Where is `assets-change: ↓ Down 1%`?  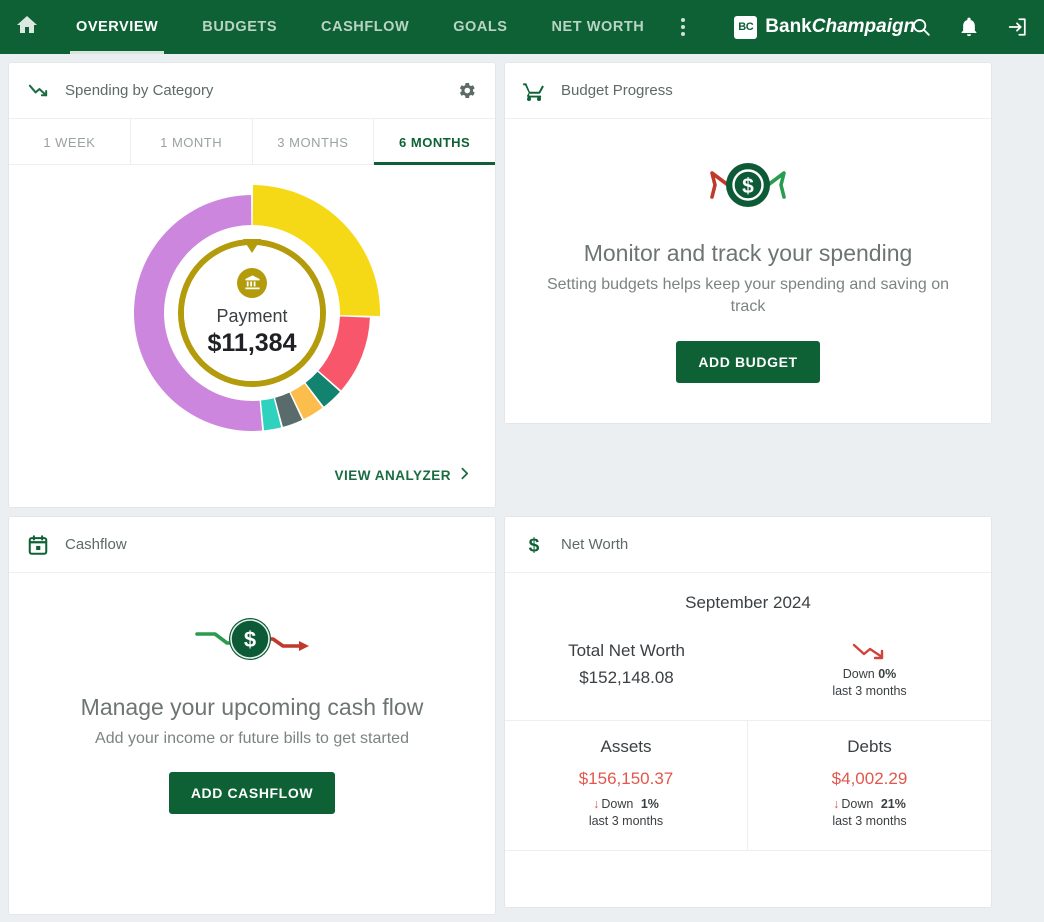 assets-change: ↓ Down 1% is located at coordinates (626, 804).